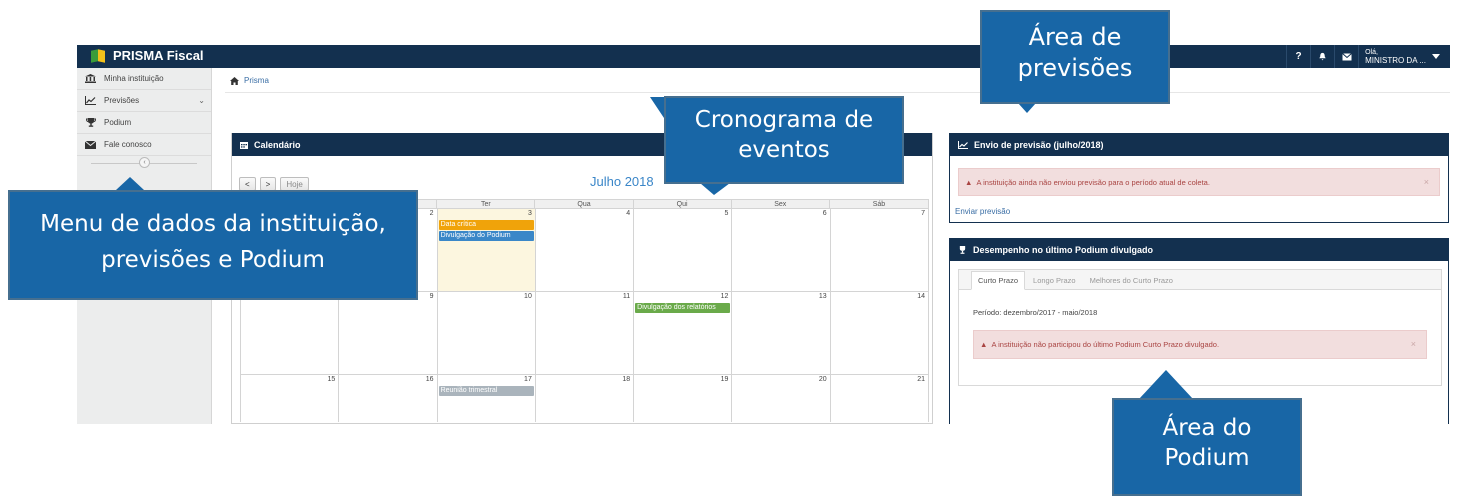 This screenshot has height=500, width=1471. I want to click on callout-text: eventos, so click(784, 149).